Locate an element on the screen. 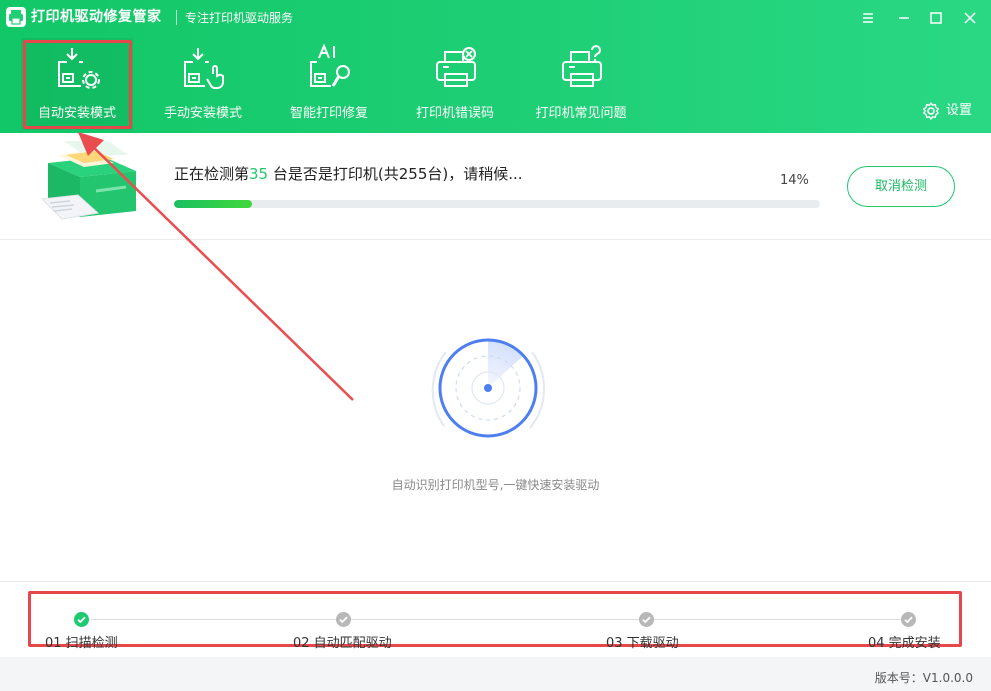  nav-item-manual-install: 手动安装模式 is located at coordinates (203, 84).